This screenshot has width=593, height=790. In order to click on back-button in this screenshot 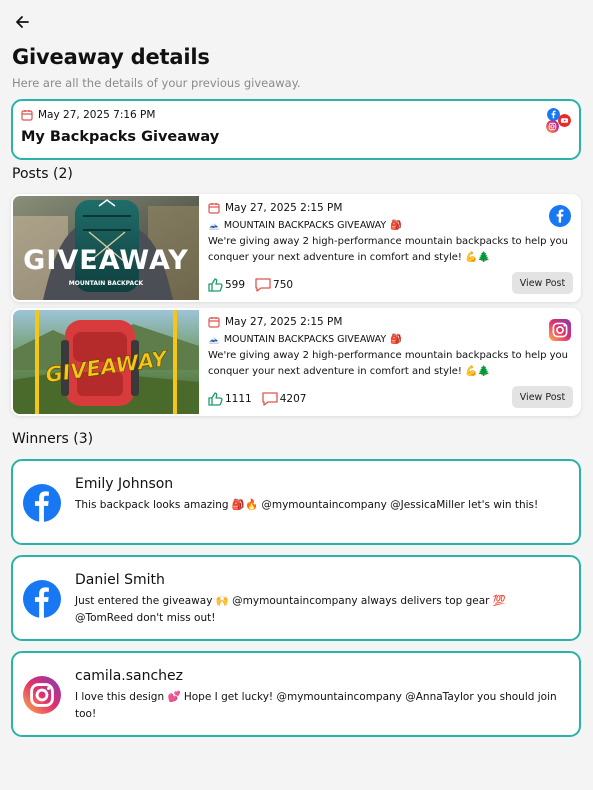, I will do `click(22, 22)`.